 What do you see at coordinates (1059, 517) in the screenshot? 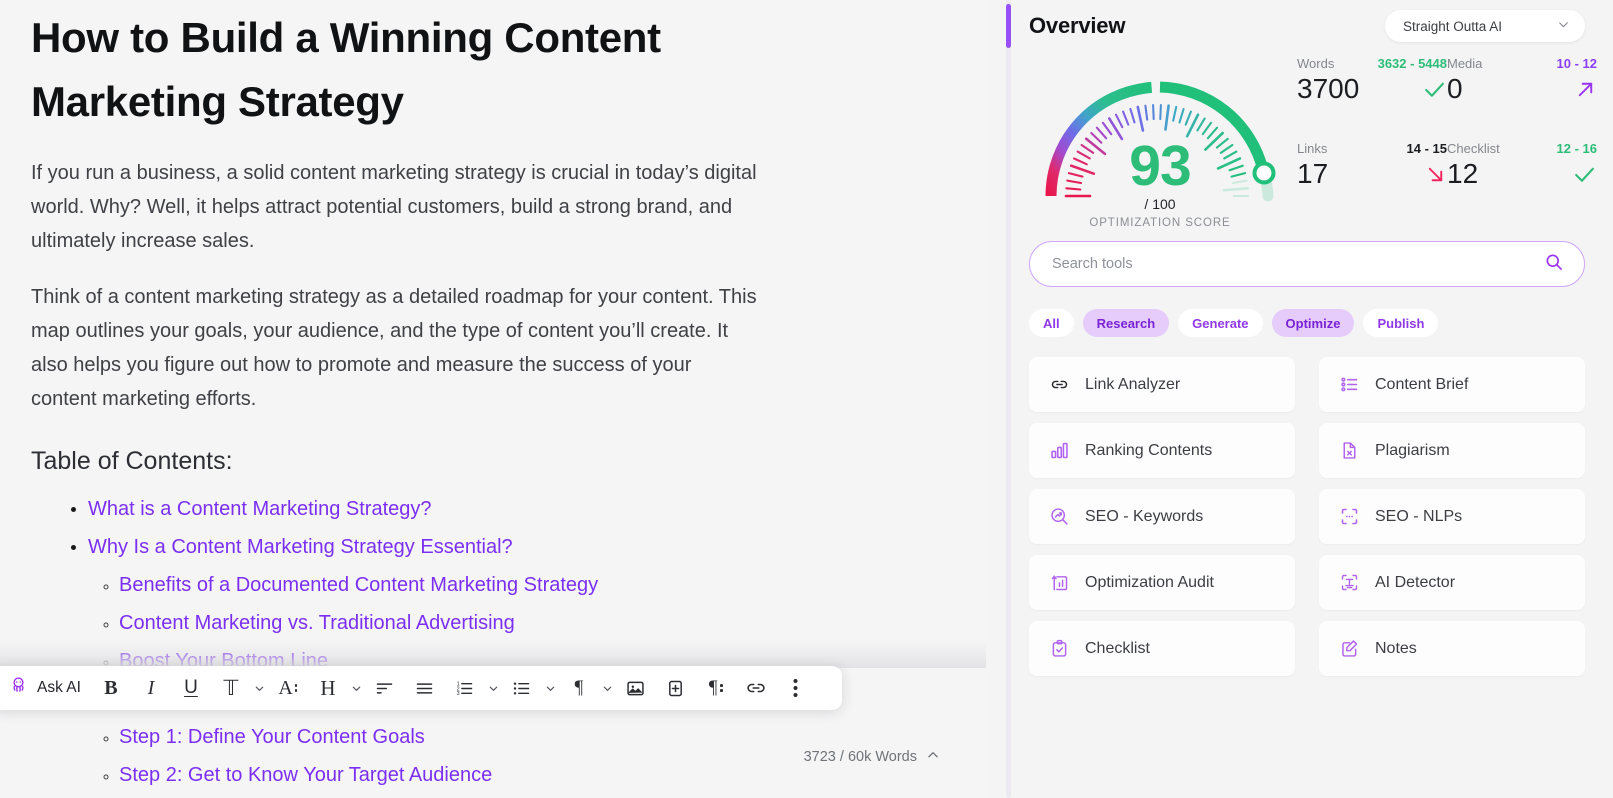
I see `search-trend-icon` at bounding box center [1059, 517].